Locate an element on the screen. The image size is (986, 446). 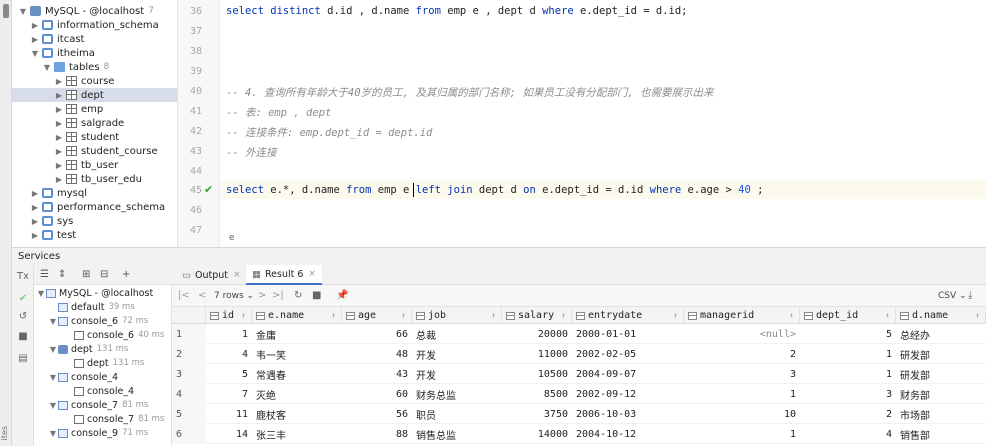
cell-job: 销售总监 is located at coordinates (457, 434).